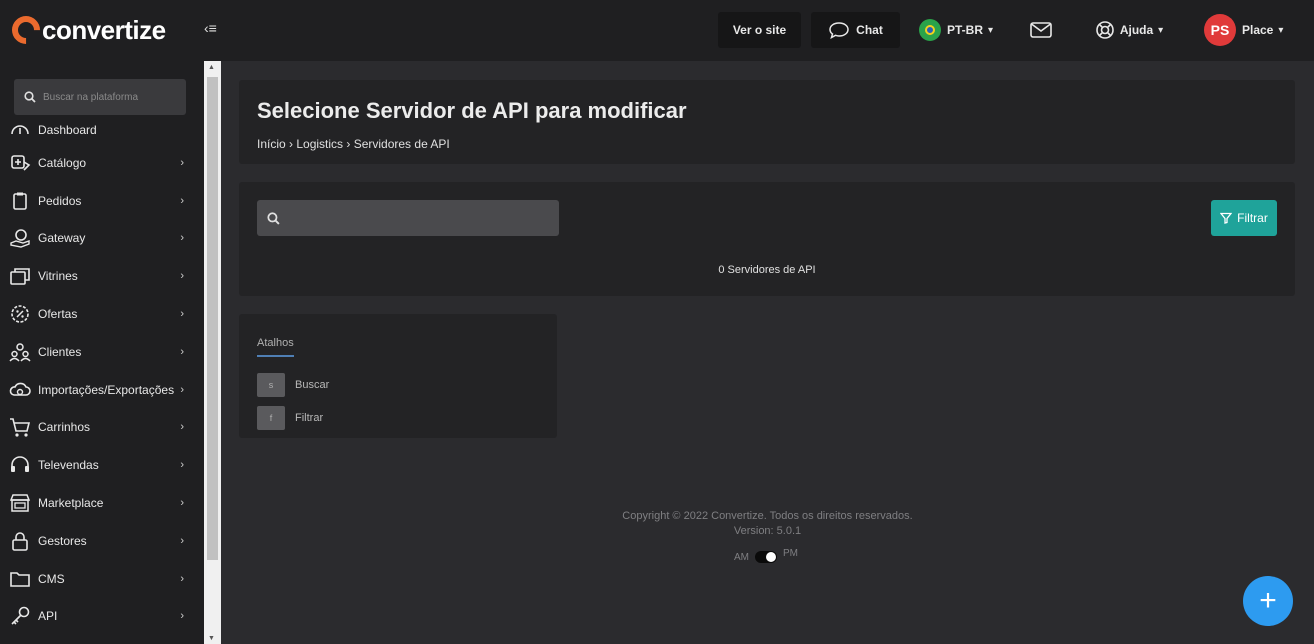 This screenshot has width=1314, height=644. I want to click on coin-hand-icon, so click(20, 238).